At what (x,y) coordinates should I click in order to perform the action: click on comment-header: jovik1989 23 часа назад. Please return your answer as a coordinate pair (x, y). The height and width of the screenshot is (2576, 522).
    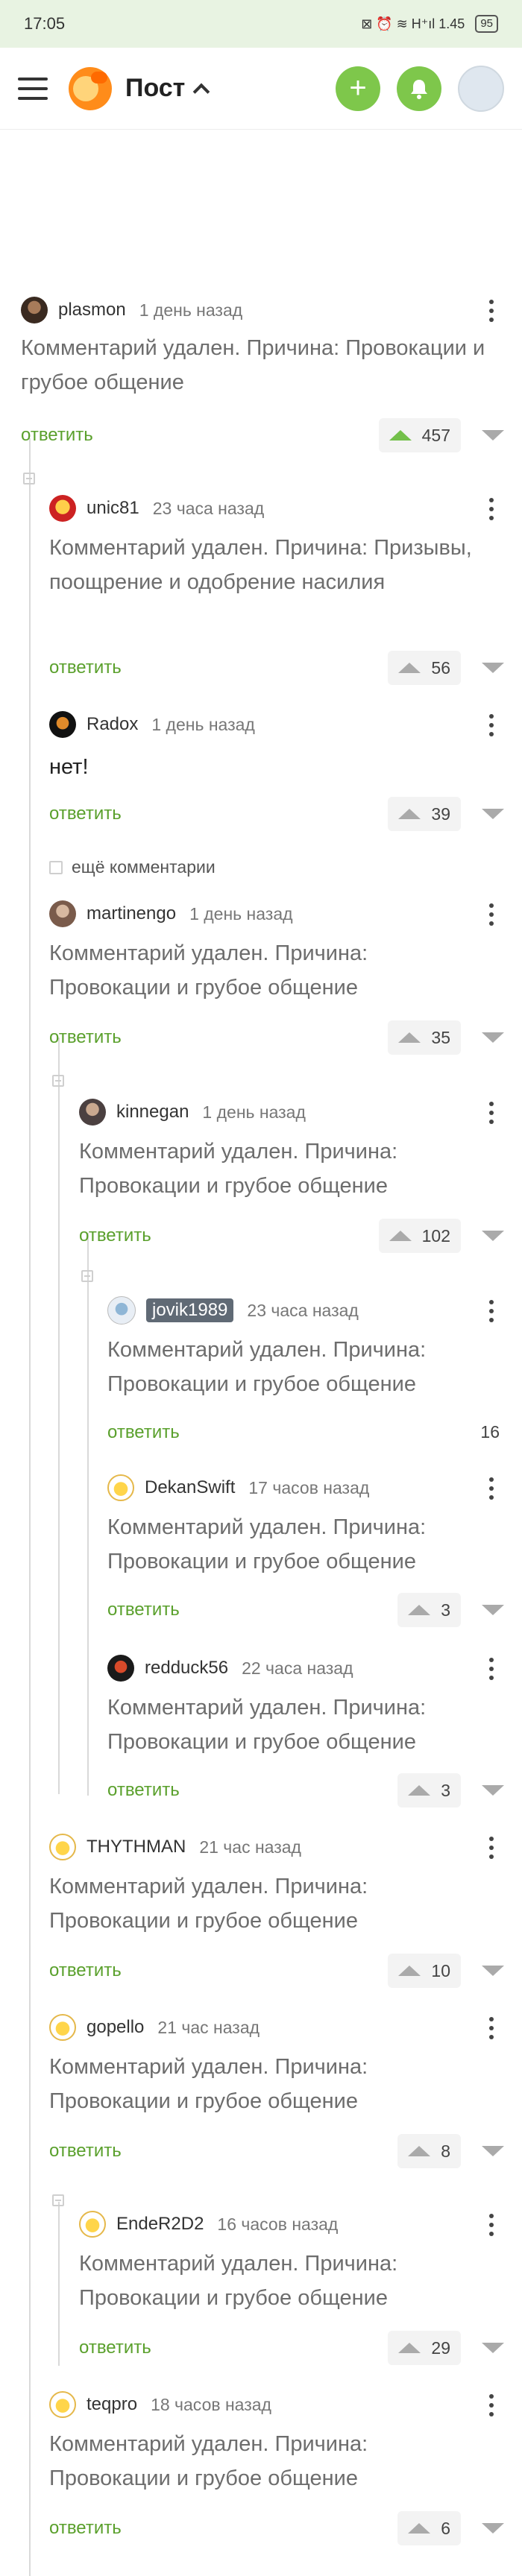
    Looking at the image, I should click on (233, 1310).